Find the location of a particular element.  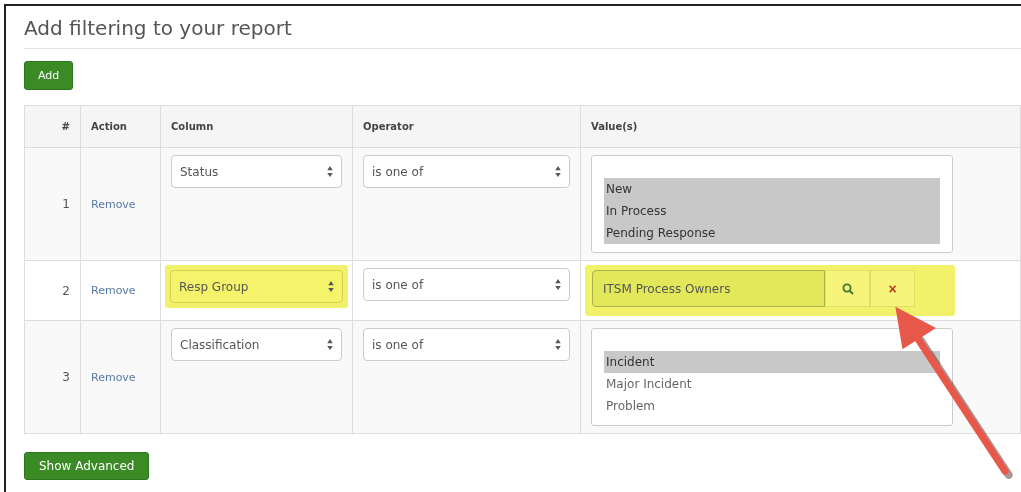

list-option: Pending Response is located at coordinates (772, 233).